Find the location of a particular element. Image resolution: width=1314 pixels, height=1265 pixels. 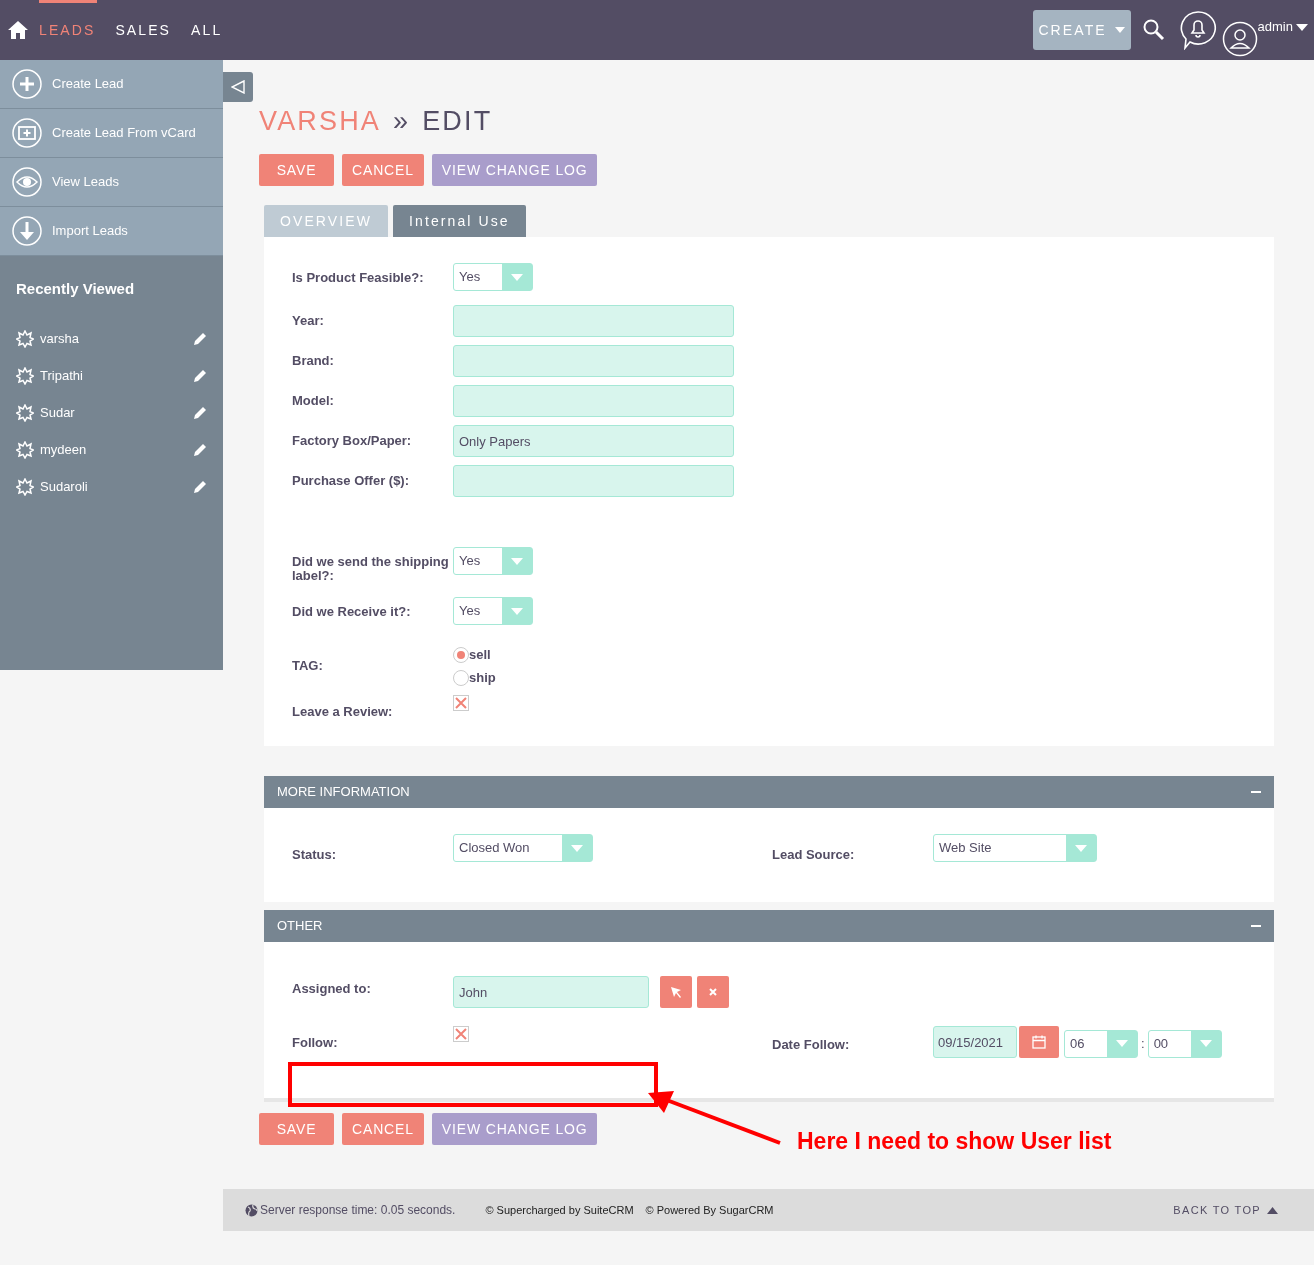

radio-option: sell is located at coordinates (474, 654).